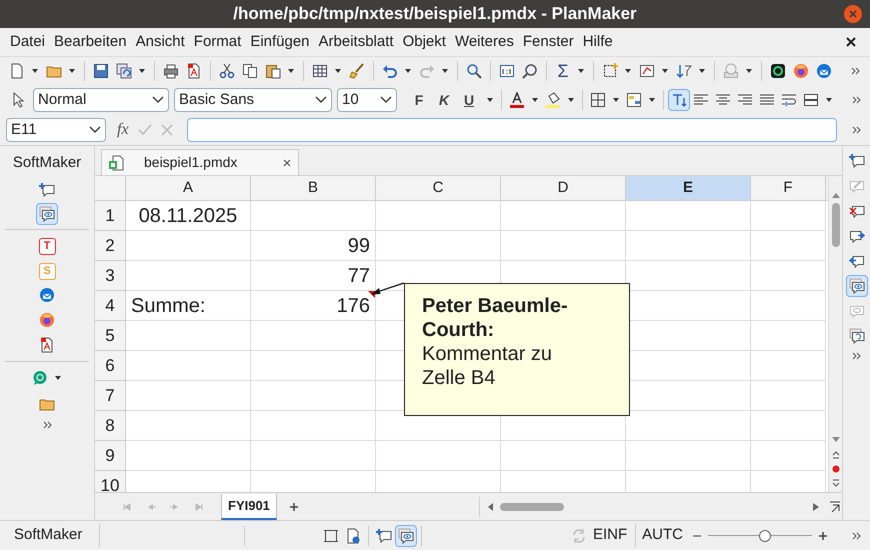 This screenshot has width=870, height=550. Describe the element at coordinates (110, 426) in the screenshot. I see `row-header: 8` at that location.